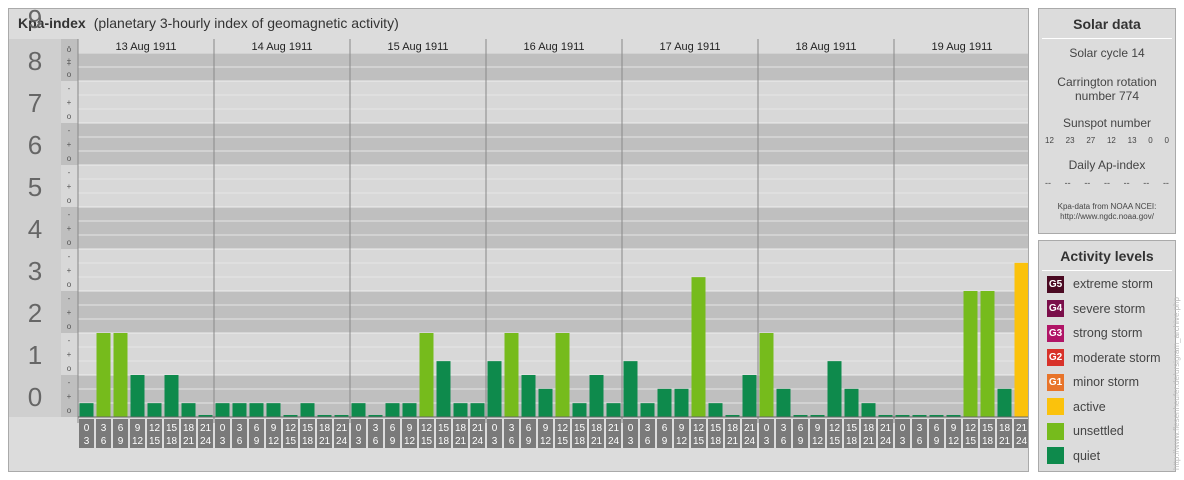  Describe the element at coordinates (1076, 407) in the screenshot. I see `legend-row: active` at that location.